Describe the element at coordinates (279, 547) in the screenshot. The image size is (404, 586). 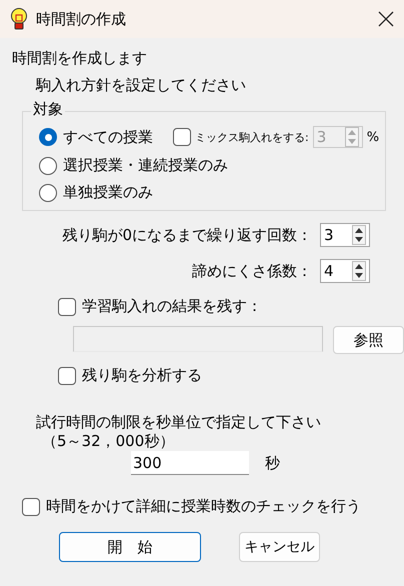
I see `dialog-button: キャンセル` at that location.